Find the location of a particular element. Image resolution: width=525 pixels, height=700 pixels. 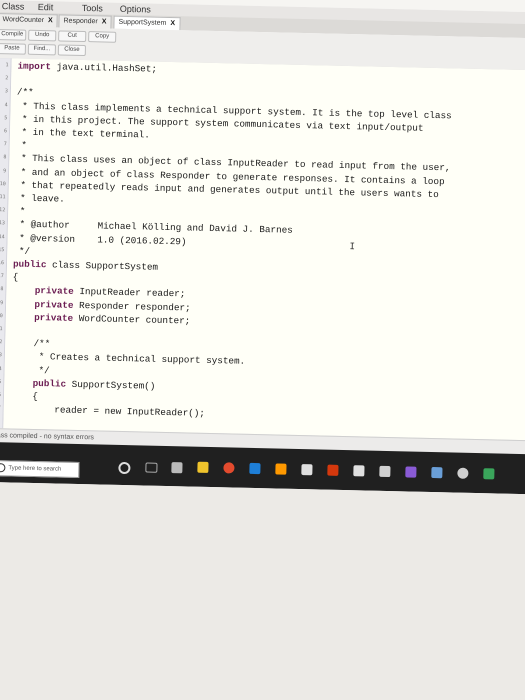

tab-wordcounter: WordCounter X is located at coordinates (29, 20).